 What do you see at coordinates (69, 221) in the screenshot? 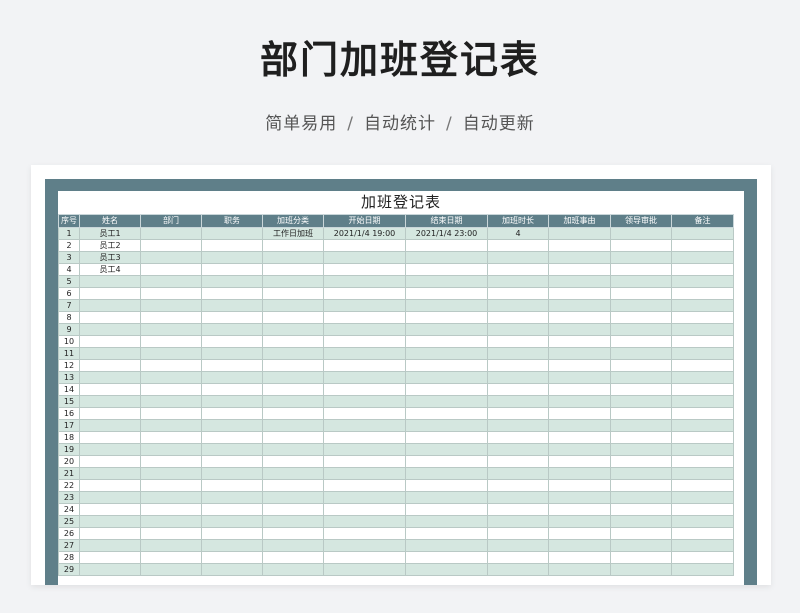
I see `column-header-seq: 序号` at bounding box center [69, 221].